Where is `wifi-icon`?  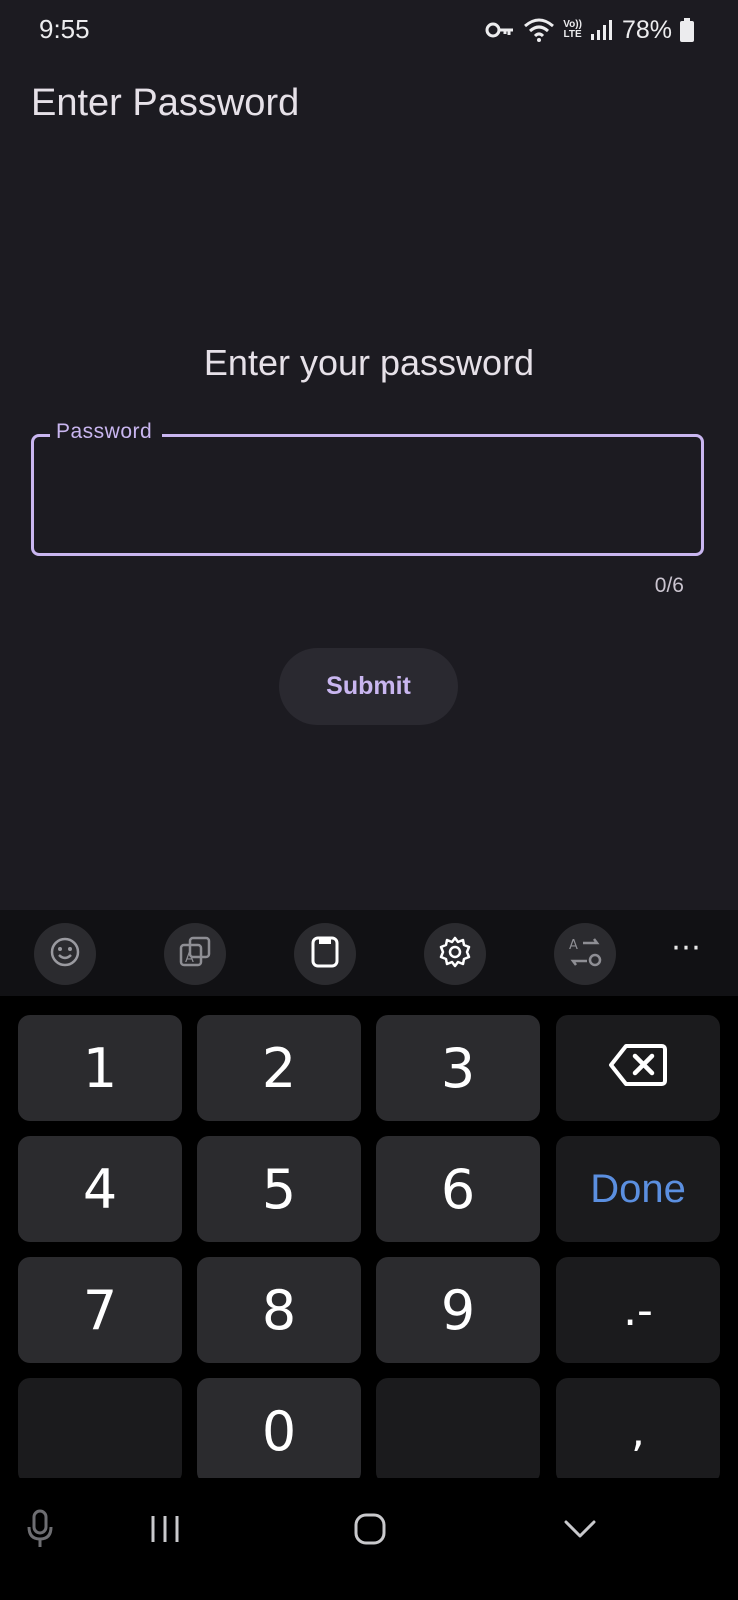
wifi-icon is located at coordinates (539, 30).